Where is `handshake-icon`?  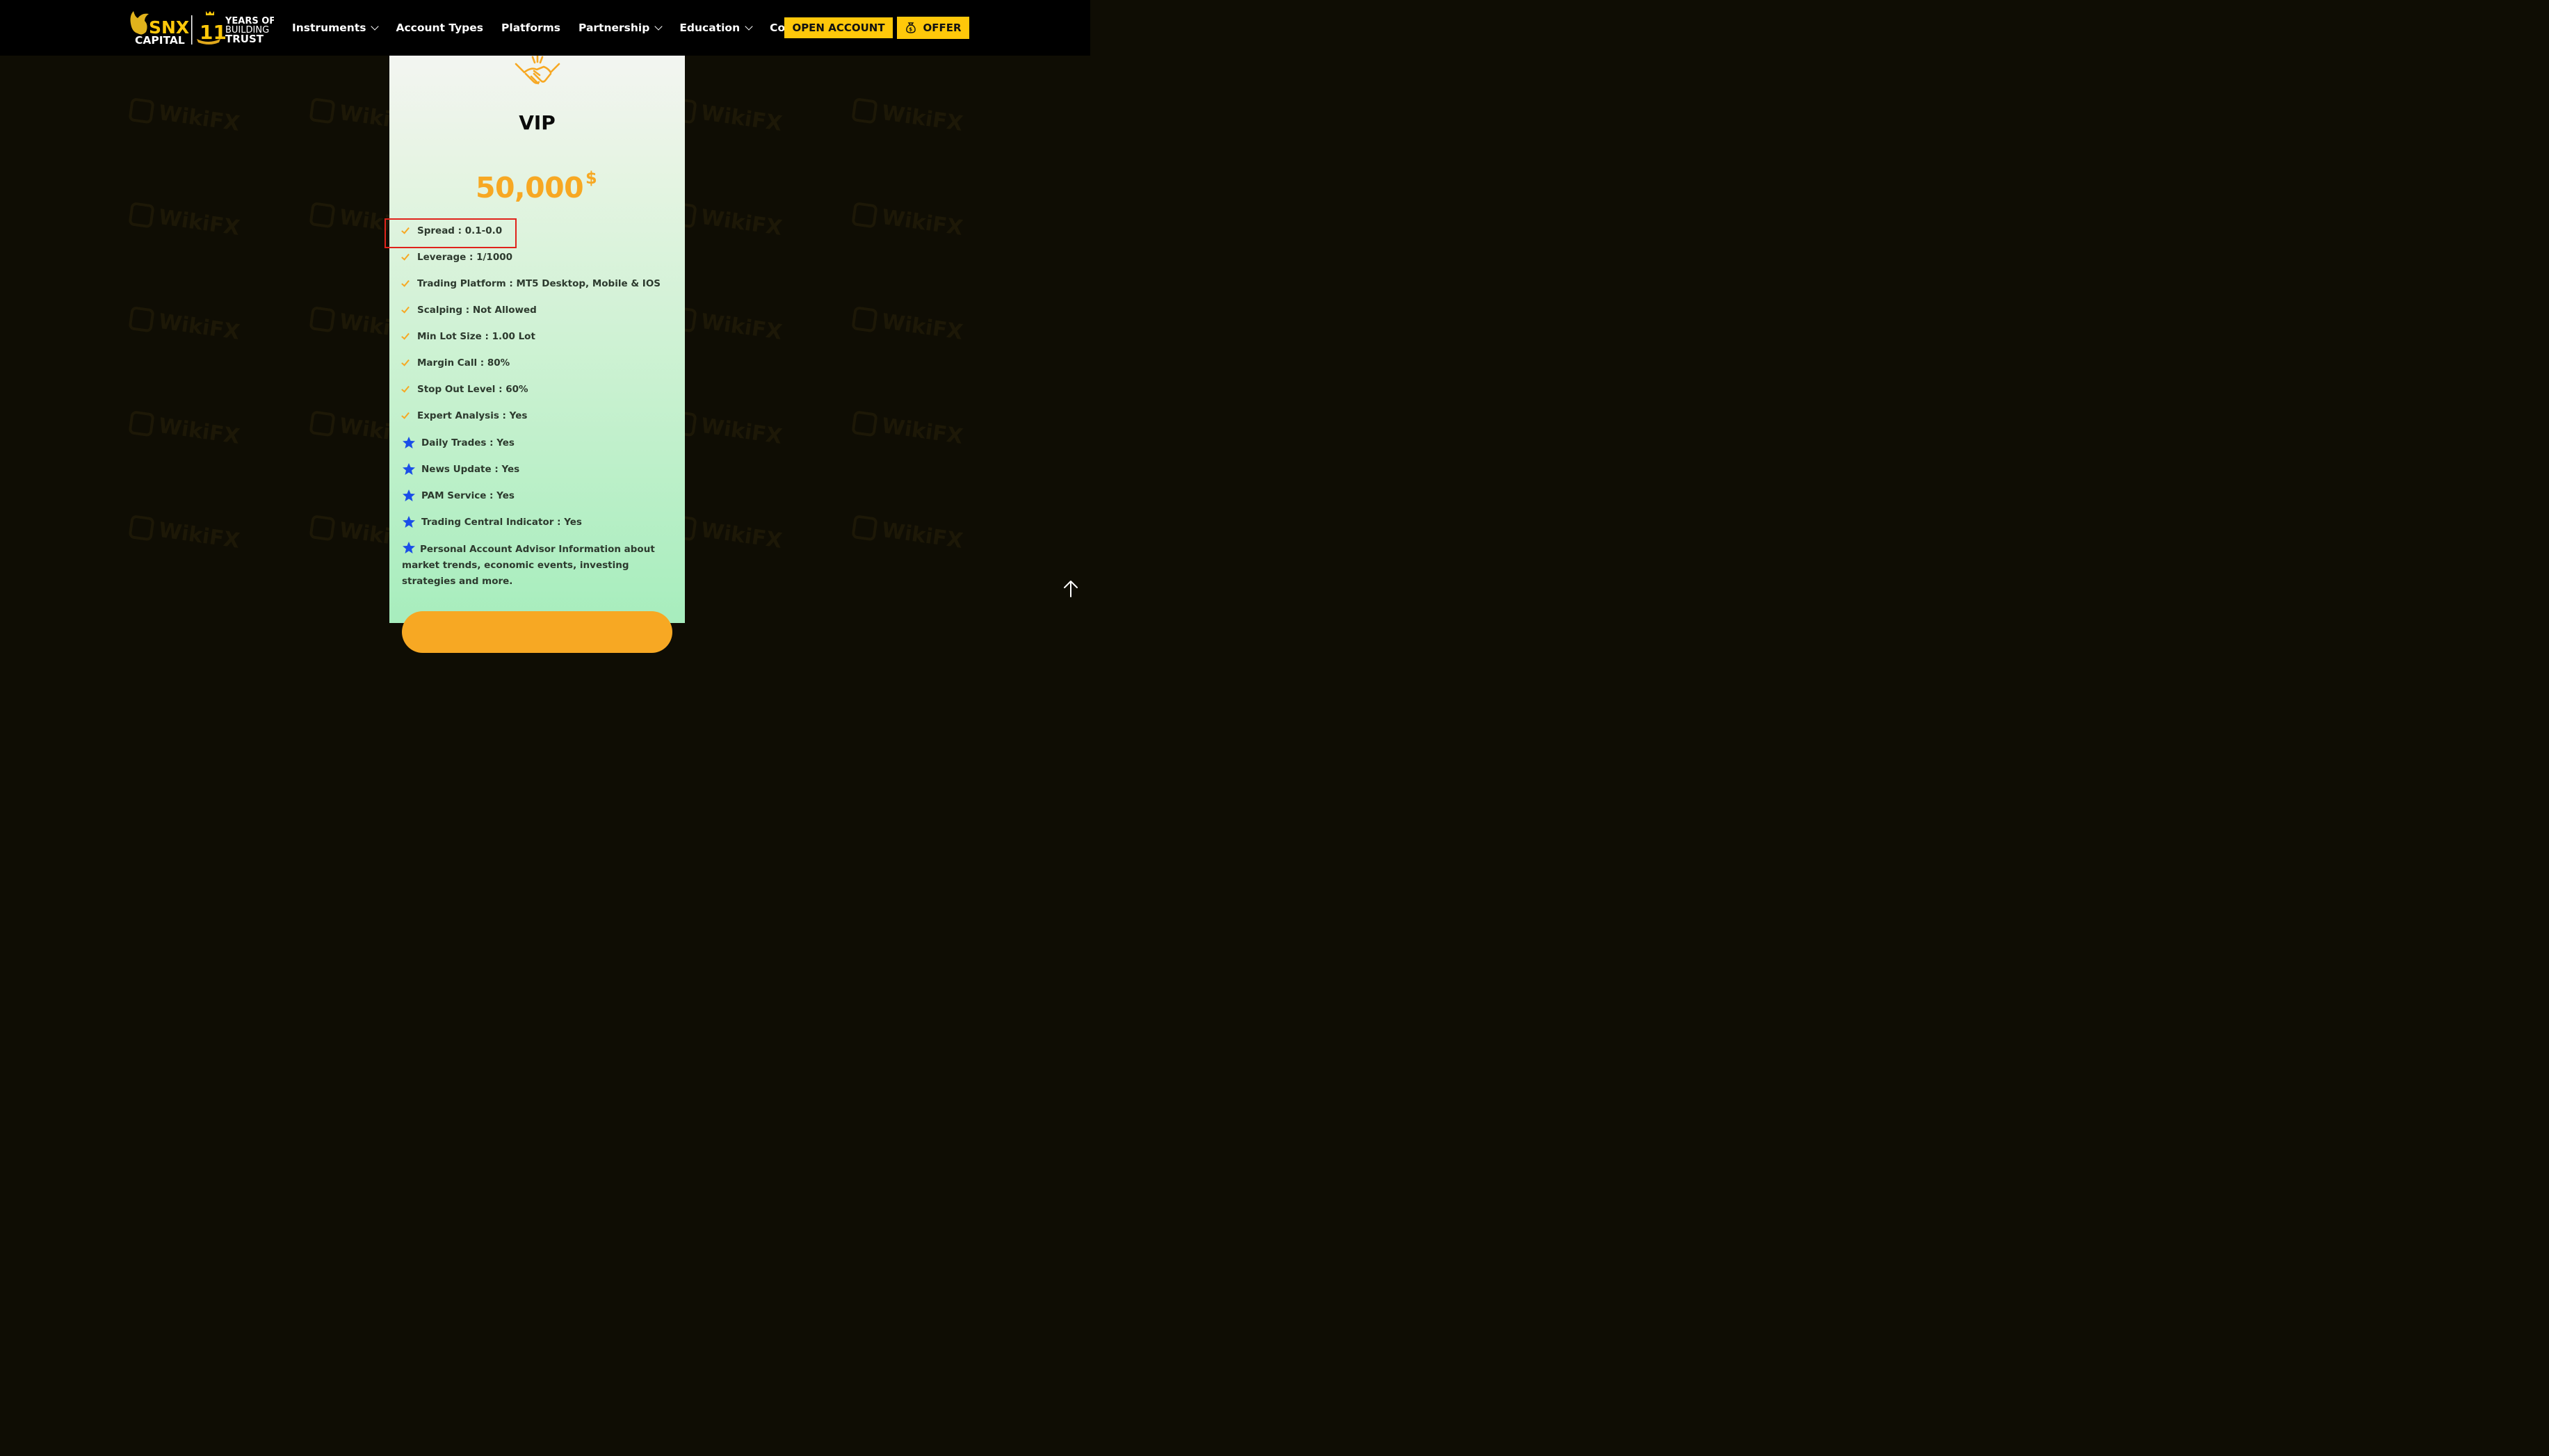
handshake-icon is located at coordinates (538, 69).